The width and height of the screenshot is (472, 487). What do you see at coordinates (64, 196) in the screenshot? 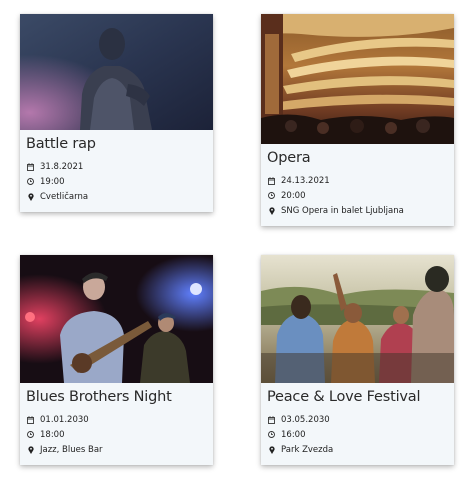
I see `event-location: Cvetličarna` at bounding box center [64, 196].